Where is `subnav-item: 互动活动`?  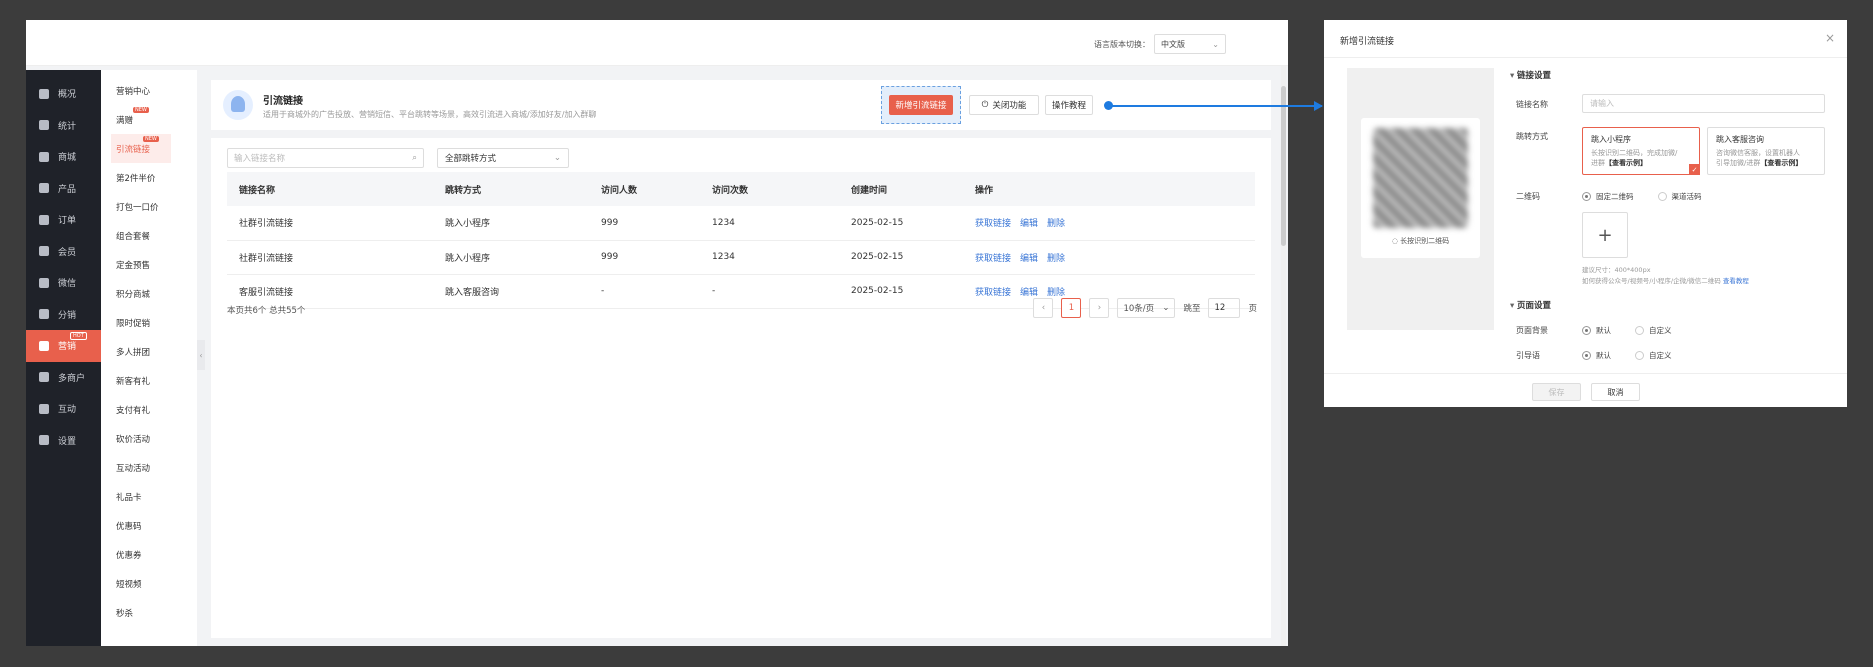 subnav-item: 互动活动 is located at coordinates (149, 467).